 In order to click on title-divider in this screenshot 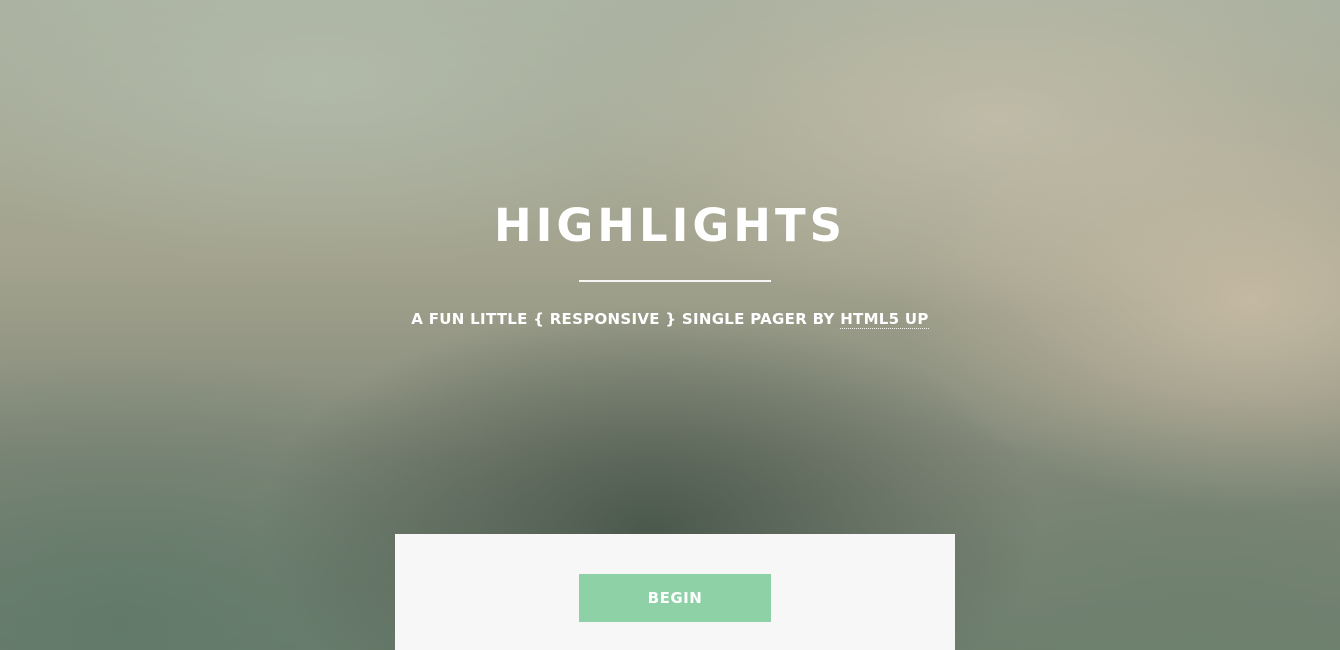, I will do `click(675, 281)`.